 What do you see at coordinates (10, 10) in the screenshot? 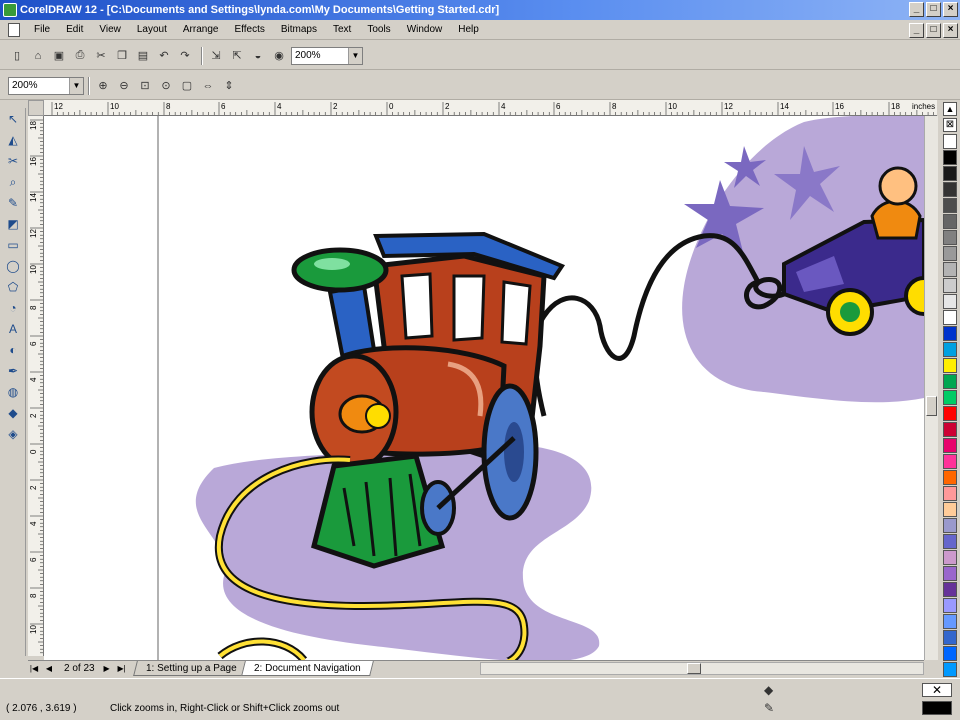
I see `coreldraw-app-icon` at bounding box center [10, 10].